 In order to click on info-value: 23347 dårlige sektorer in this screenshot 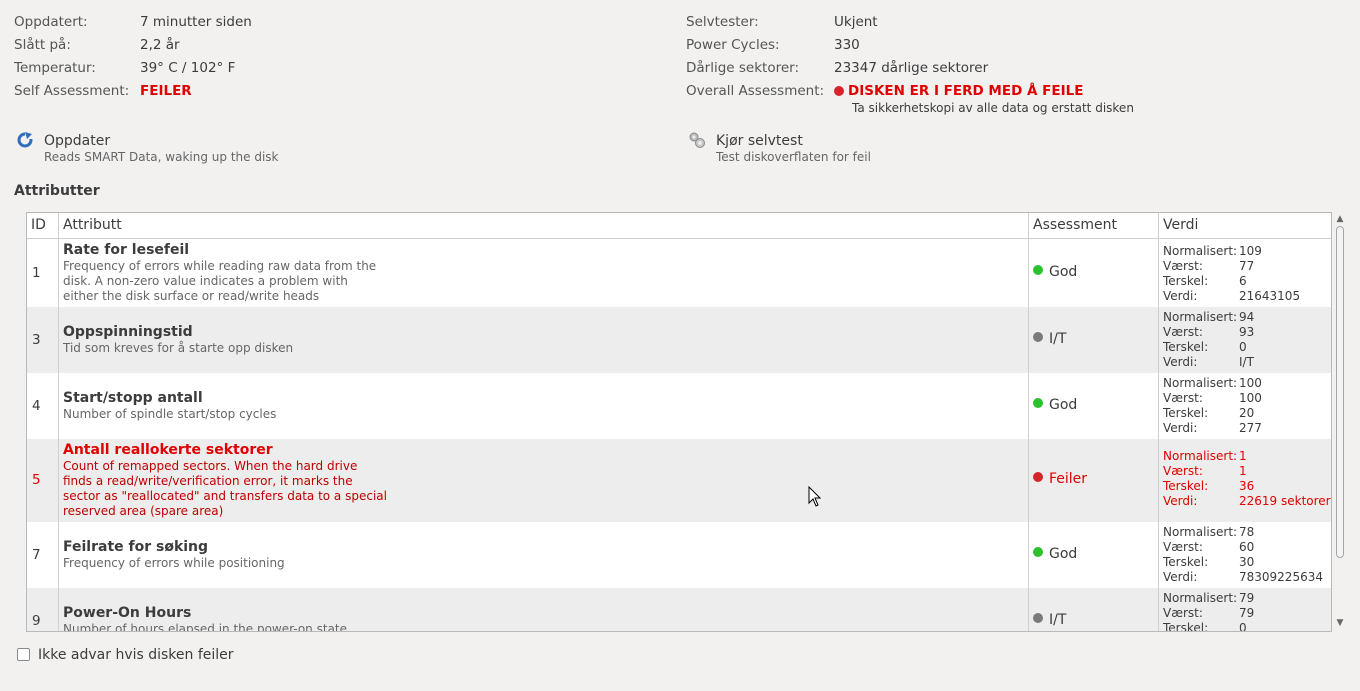, I will do `click(911, 68)`.